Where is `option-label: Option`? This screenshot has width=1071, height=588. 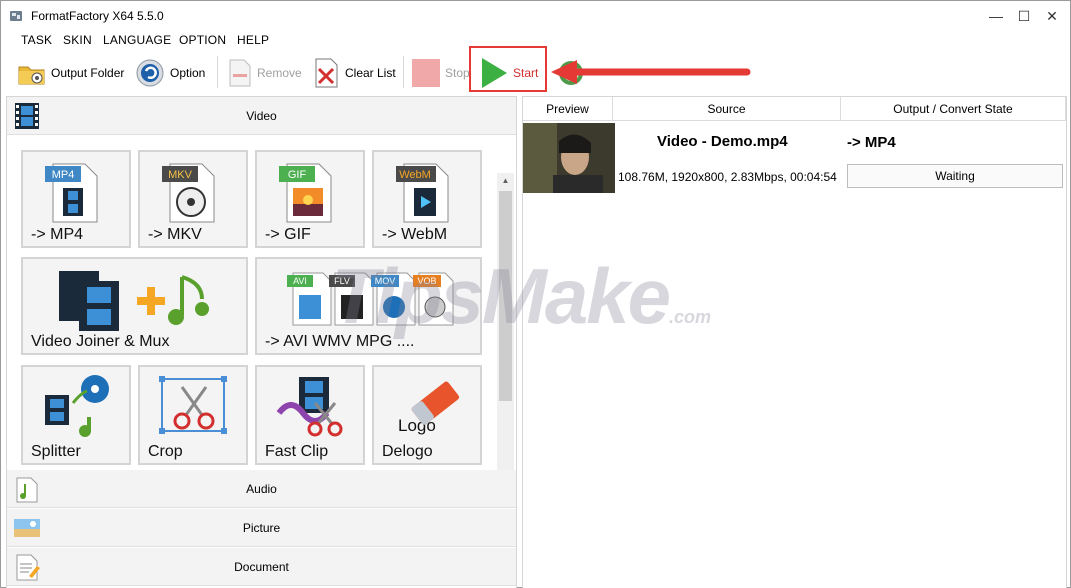 option-label: Option is located at coordinates (188, 73).